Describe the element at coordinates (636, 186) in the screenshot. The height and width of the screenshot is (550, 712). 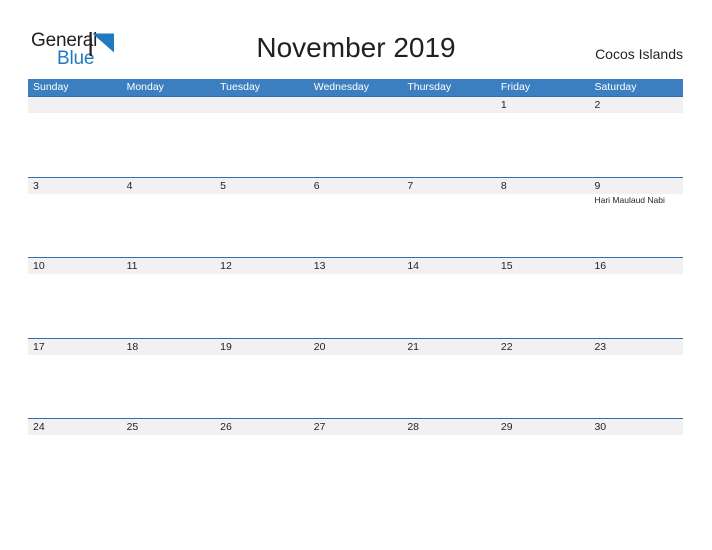
I see `day-number: 9` at that location.